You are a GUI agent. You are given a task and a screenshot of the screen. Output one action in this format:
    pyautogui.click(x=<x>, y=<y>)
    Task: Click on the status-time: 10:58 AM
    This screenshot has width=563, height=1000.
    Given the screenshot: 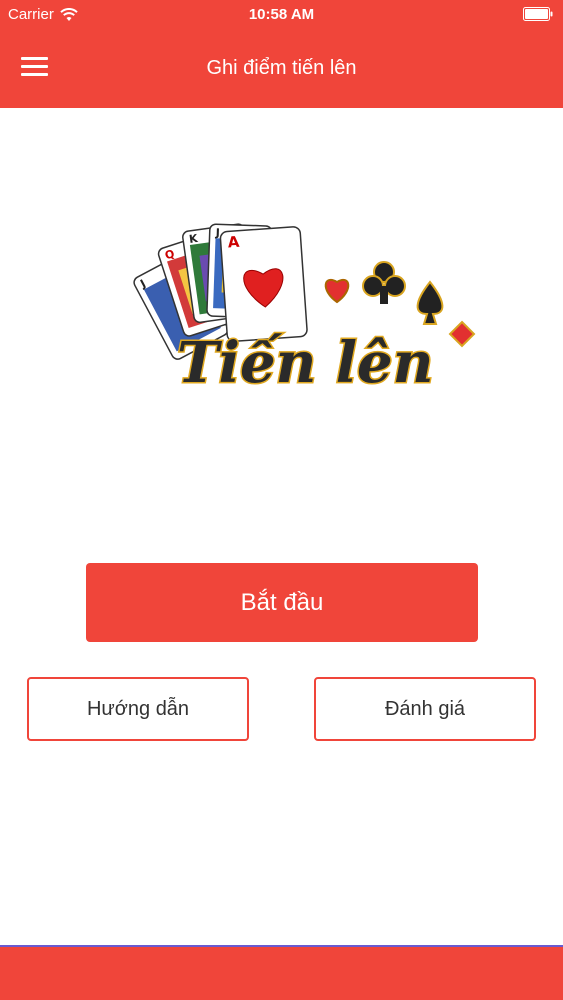 What is the action you would take?
    pyautogui.click(x=281, y=14)
    